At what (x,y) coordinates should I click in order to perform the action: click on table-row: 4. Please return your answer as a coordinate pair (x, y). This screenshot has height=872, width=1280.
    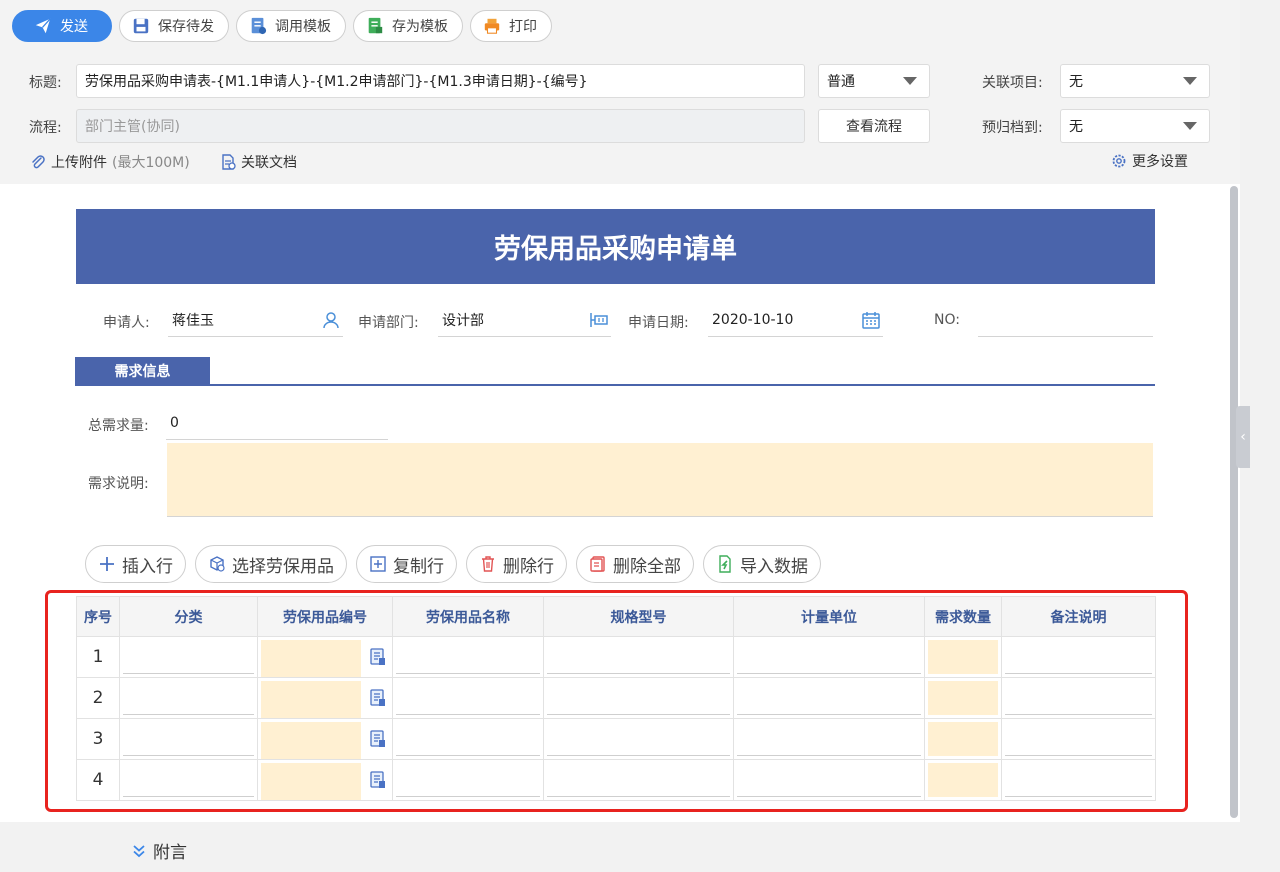
    Looking at the image, I should click on (616, 780).